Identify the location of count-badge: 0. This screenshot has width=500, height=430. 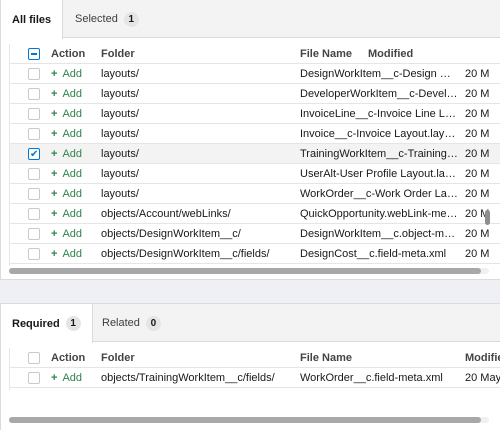
(153, 323).